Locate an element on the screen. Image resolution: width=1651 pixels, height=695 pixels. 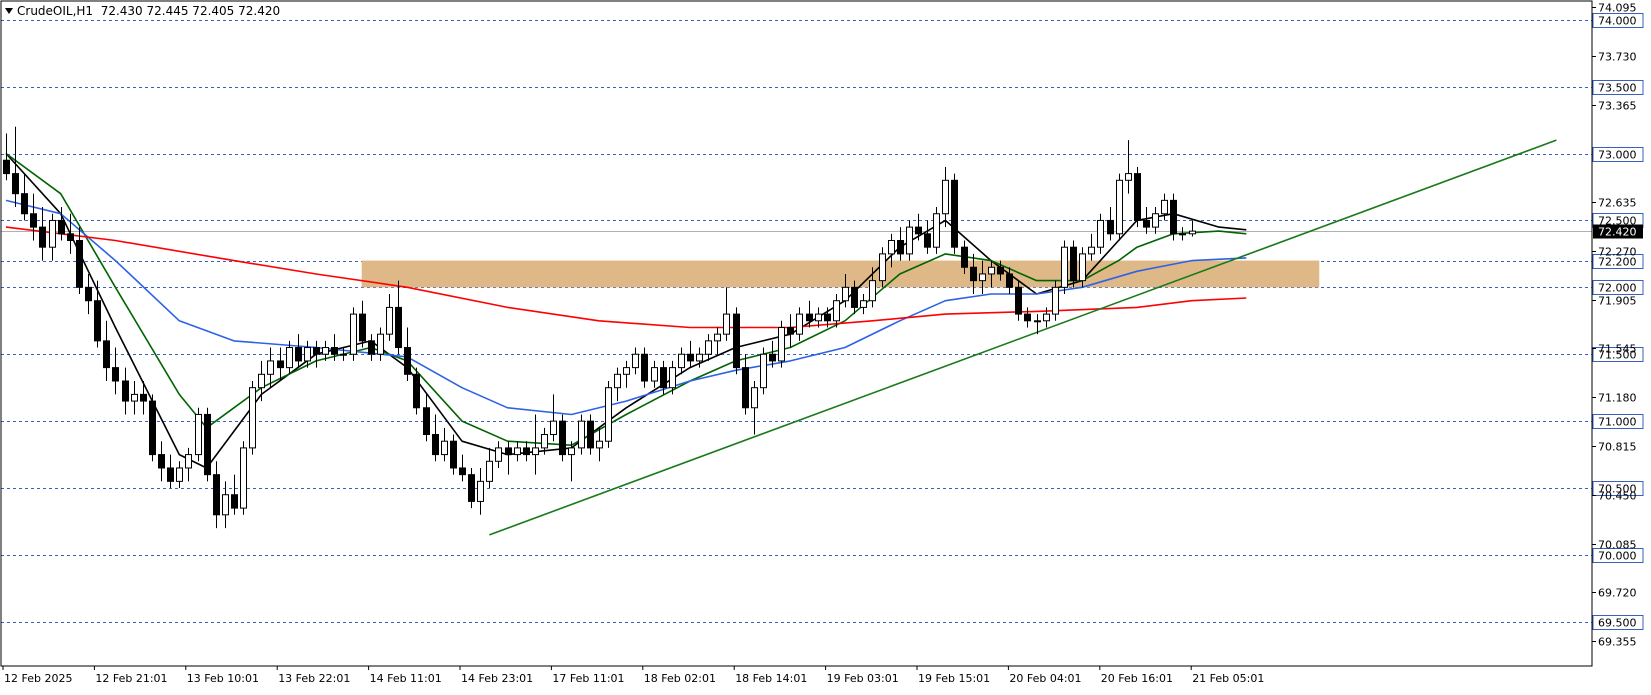
time-tick-label: 18 Feb 02:01 is located at coordinates (680, 678).